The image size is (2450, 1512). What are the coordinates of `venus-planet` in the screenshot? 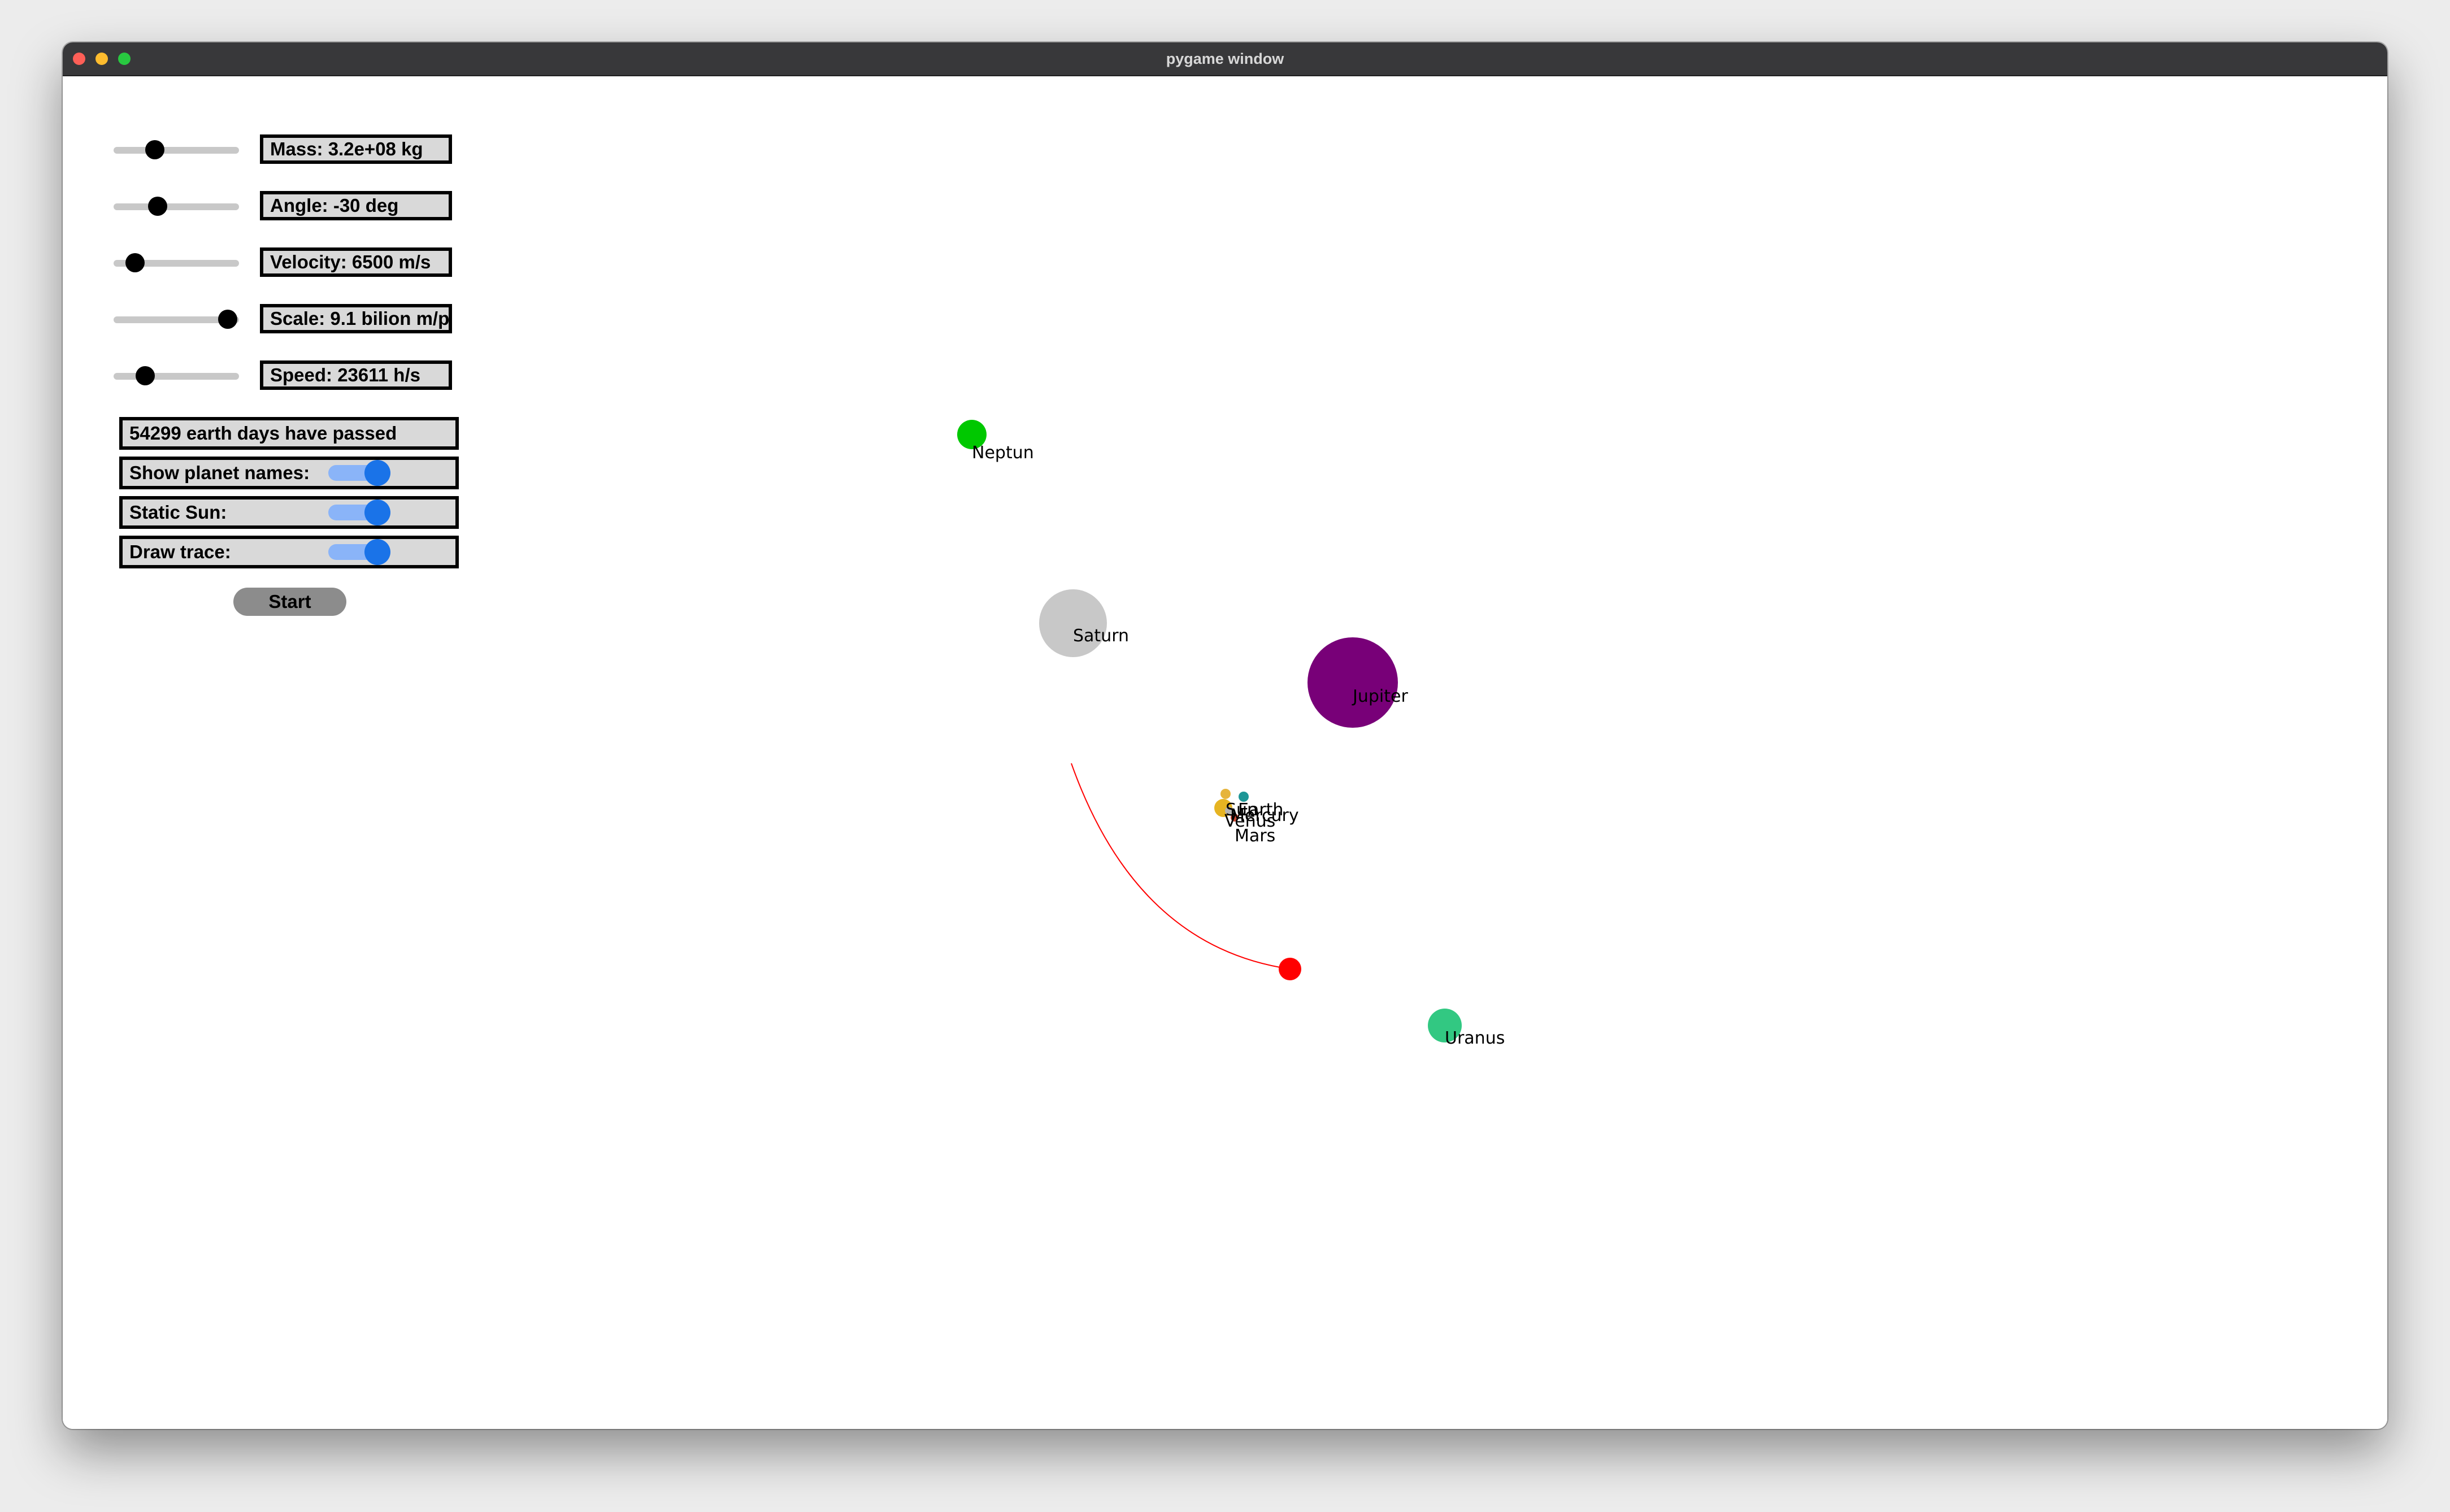 It's located at (1225, 794).